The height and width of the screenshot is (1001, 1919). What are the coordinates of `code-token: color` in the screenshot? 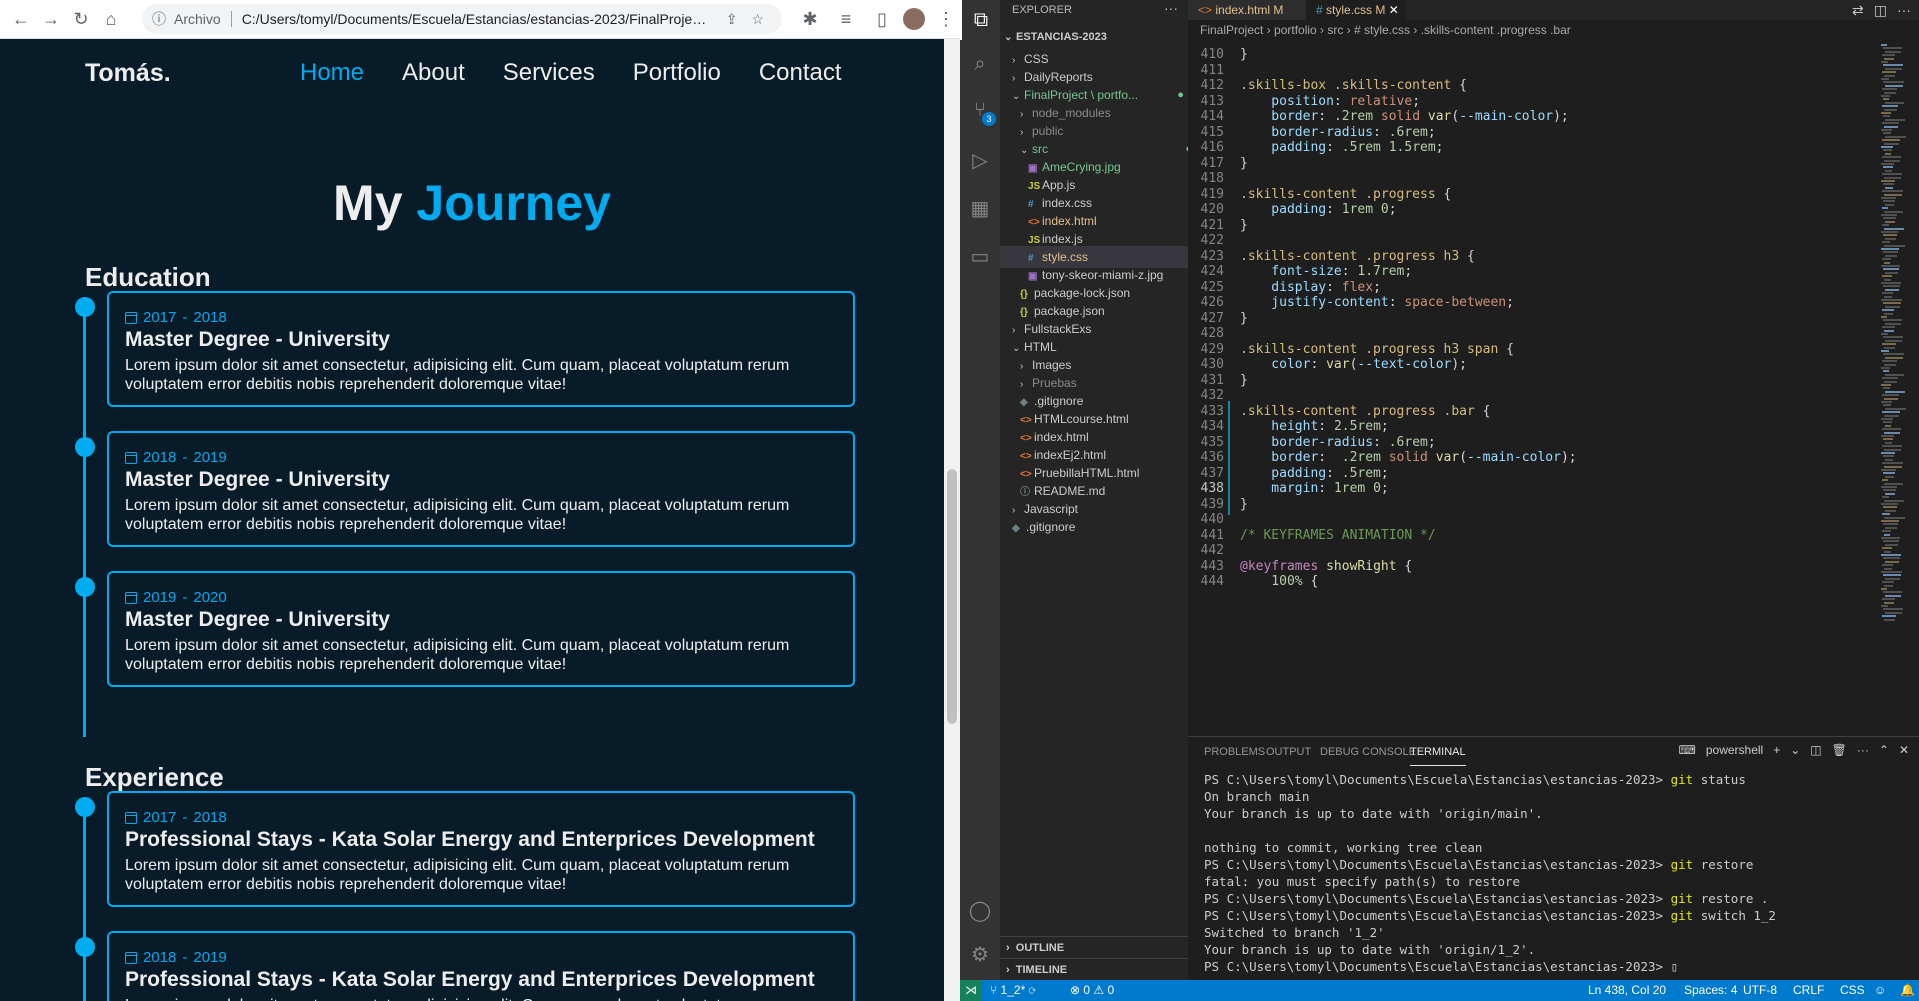 It's located at (1275, 364).